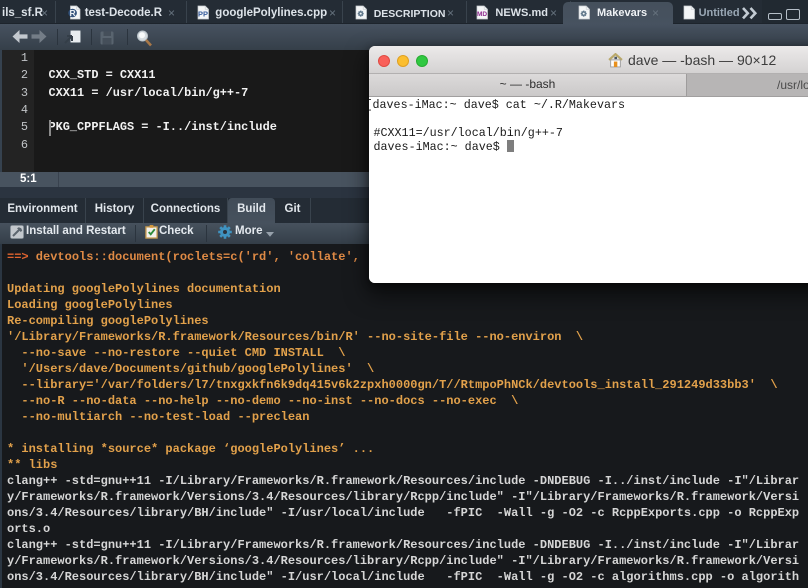 The width and height of the screenshot is (808, 588). Describe the element at coordinates (203, 14) in the screenshot. I see `svg-text: PP` at that location.